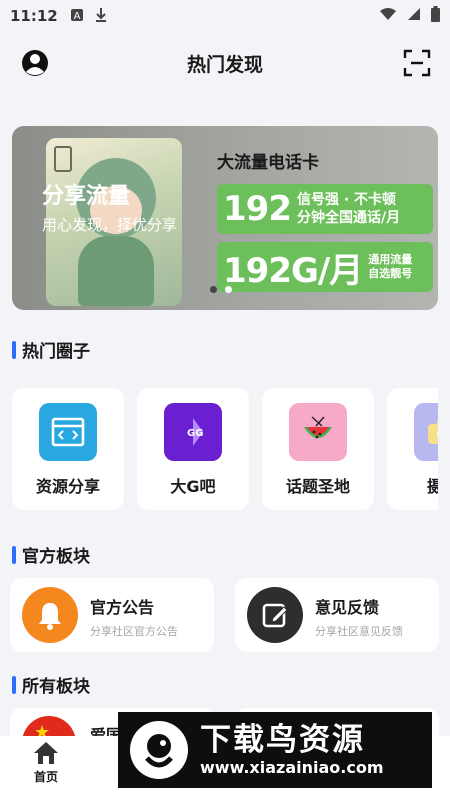 Image resolution: width=450 pixels, height=800 pixels. I want to click on banner-data-box: 192G/月 通用流量 自选靓号, so click(325, 267).